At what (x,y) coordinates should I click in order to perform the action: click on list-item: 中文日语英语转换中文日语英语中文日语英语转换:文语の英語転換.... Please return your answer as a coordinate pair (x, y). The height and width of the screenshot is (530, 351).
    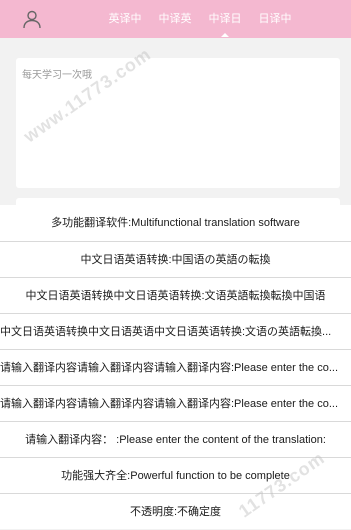
    Looking at the image, I should click on (175, 331).